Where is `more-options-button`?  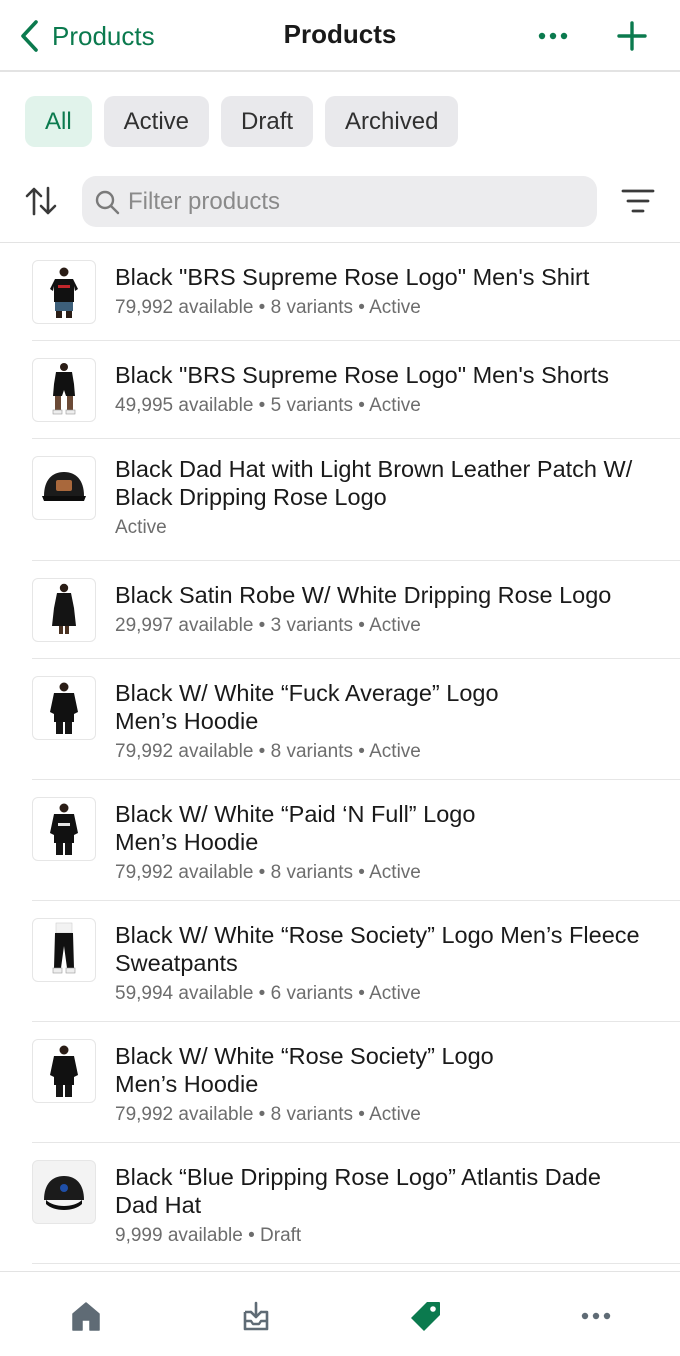
more-options-button is located at coordinates (553, 36).